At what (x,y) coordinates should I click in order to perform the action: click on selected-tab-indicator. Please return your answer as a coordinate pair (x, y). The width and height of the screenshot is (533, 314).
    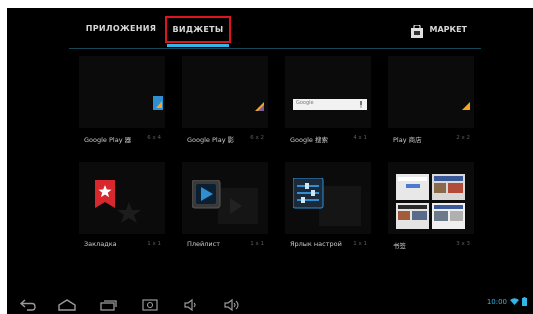
    Looking at the image, I should click on (198, 45).